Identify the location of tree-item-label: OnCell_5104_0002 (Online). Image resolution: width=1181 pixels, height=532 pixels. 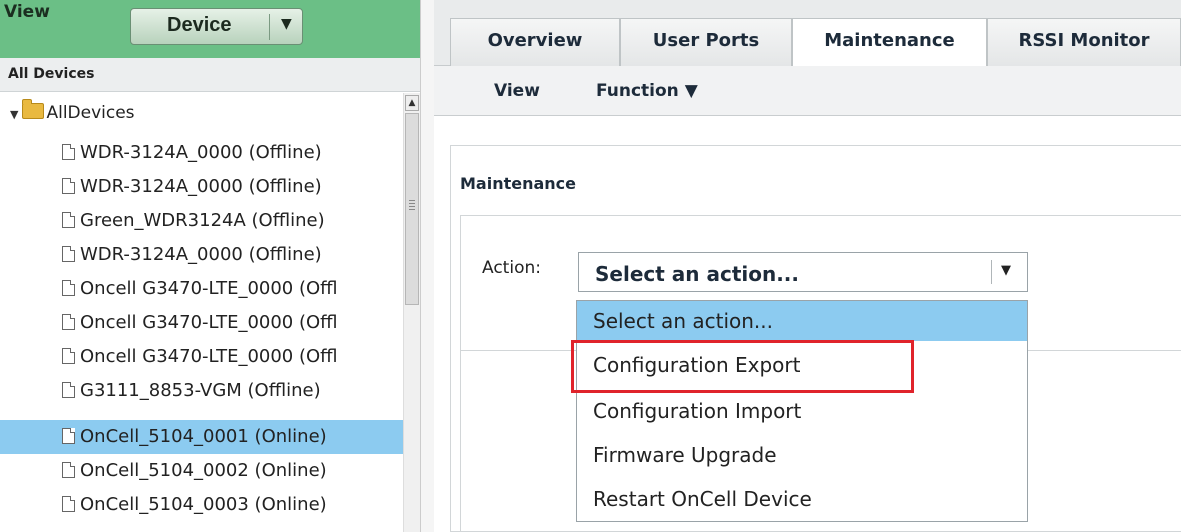
(203, 470).